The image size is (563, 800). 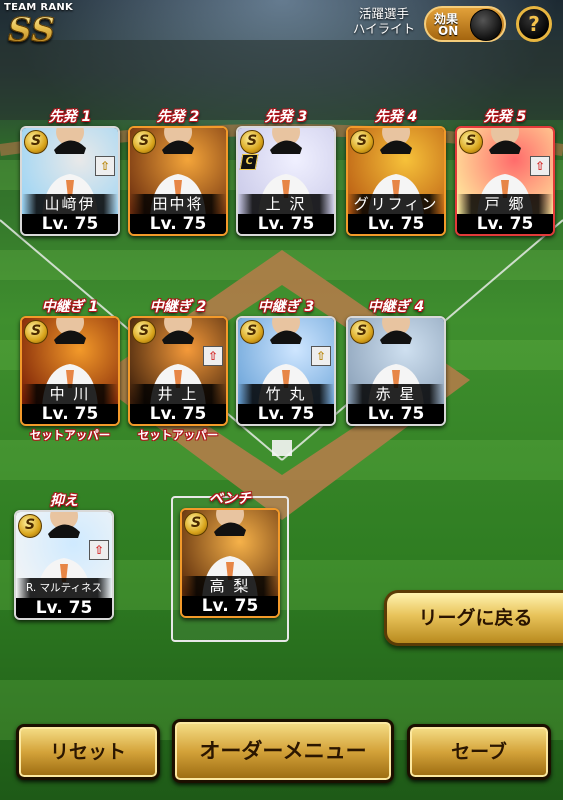 What do you see at coordinates (286, 181) in the screenshot?
I see `player-card: SC 上 沢 Lv. 75` at bounding box center [286, 181].